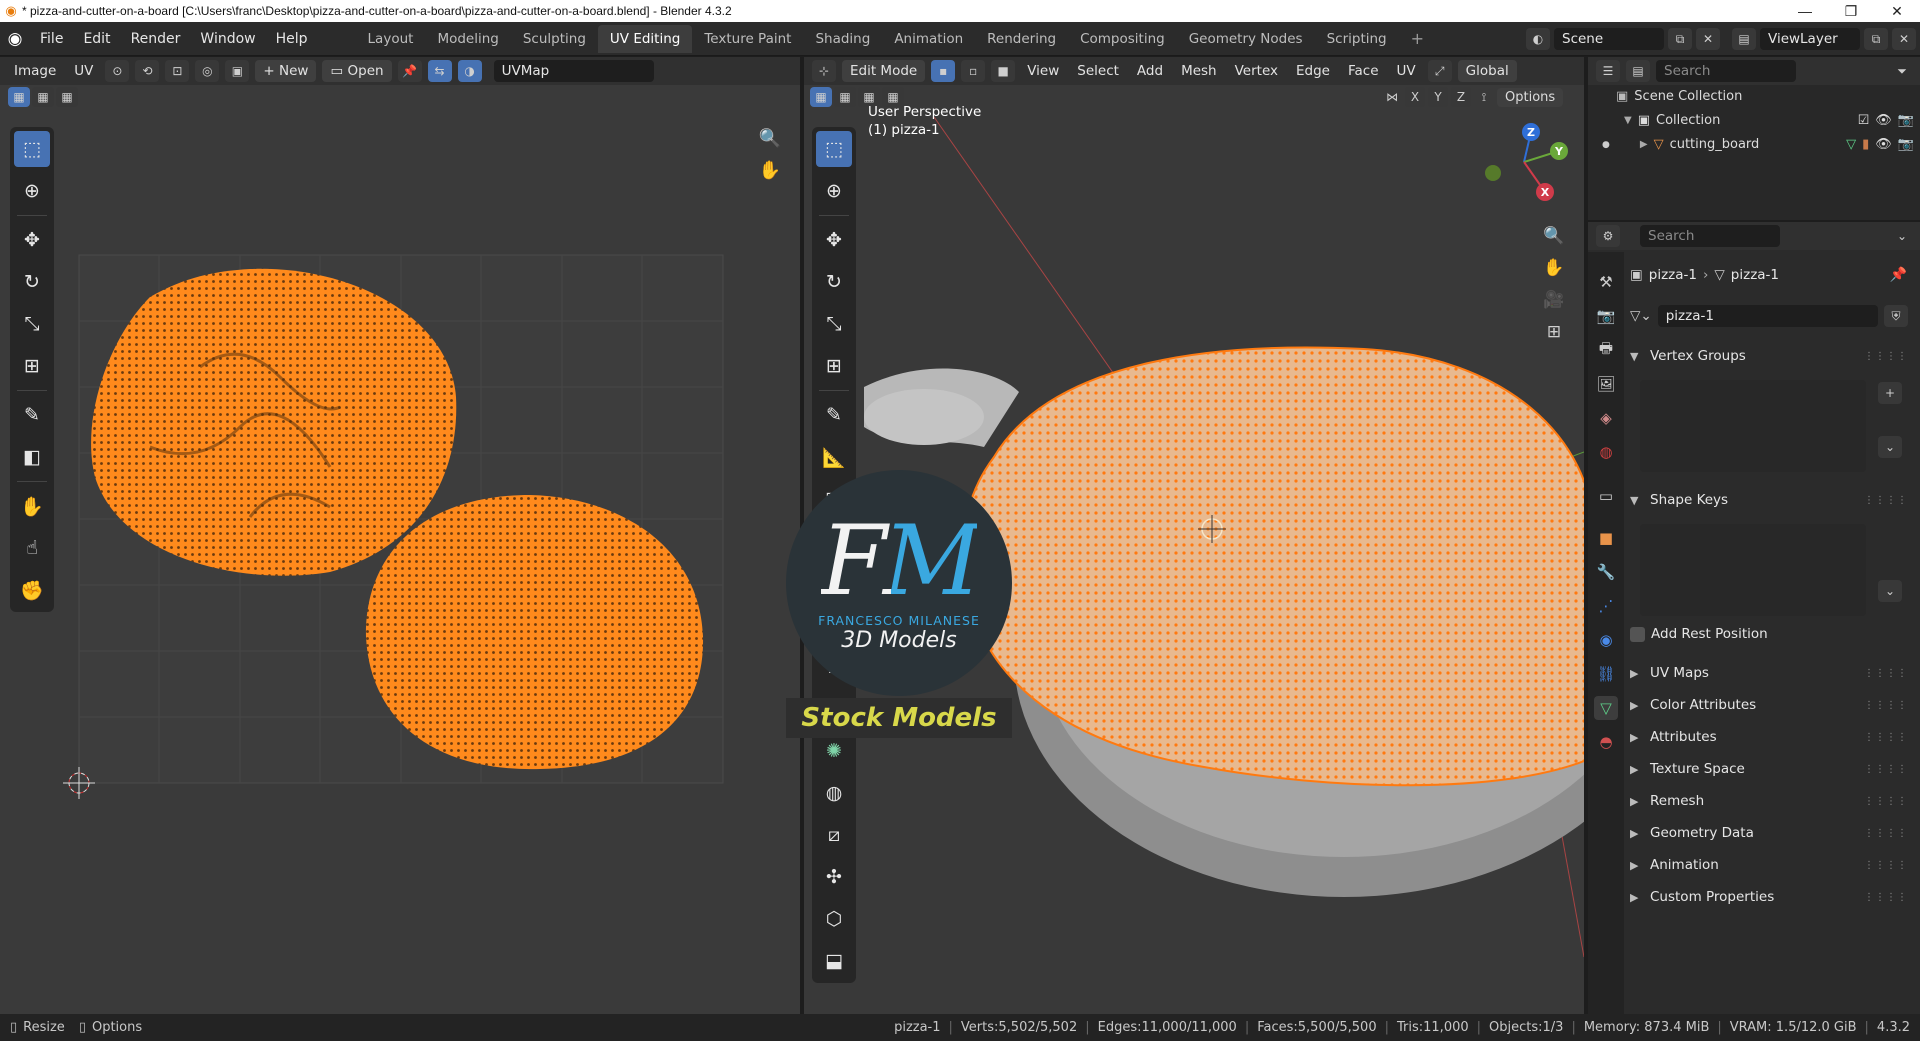 The width and height of the screenshot is (1920, 1041). Describe the element at coordinates (439, 71) in the screenshot. I see `uv-sync-icon: ⇆` at that location.